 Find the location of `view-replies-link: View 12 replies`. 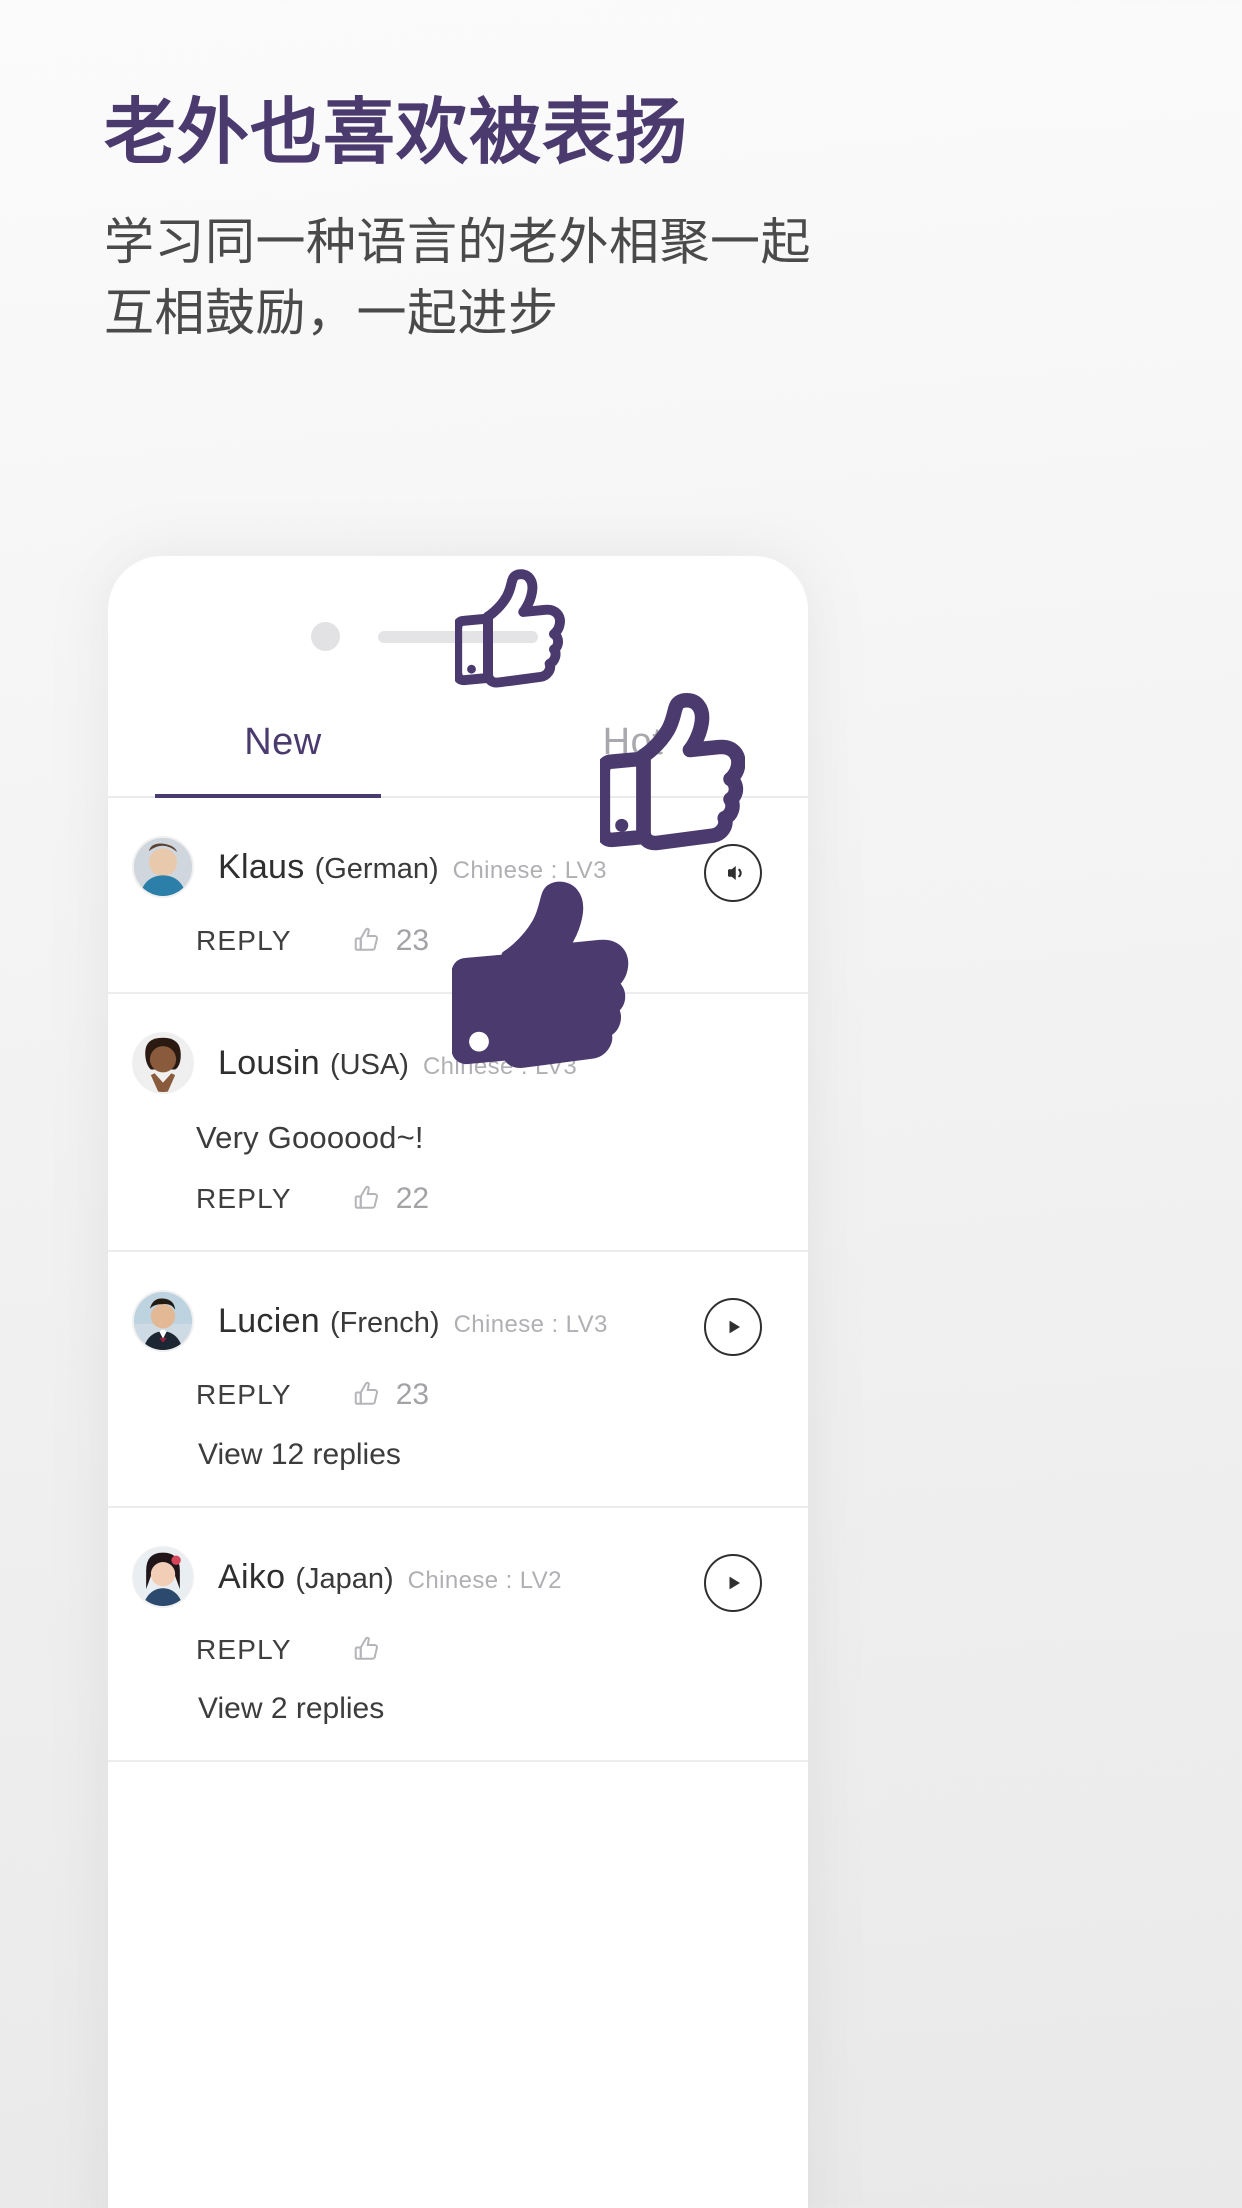

view-replies-link: View 12 replies is located at coordinates (480, 1455).